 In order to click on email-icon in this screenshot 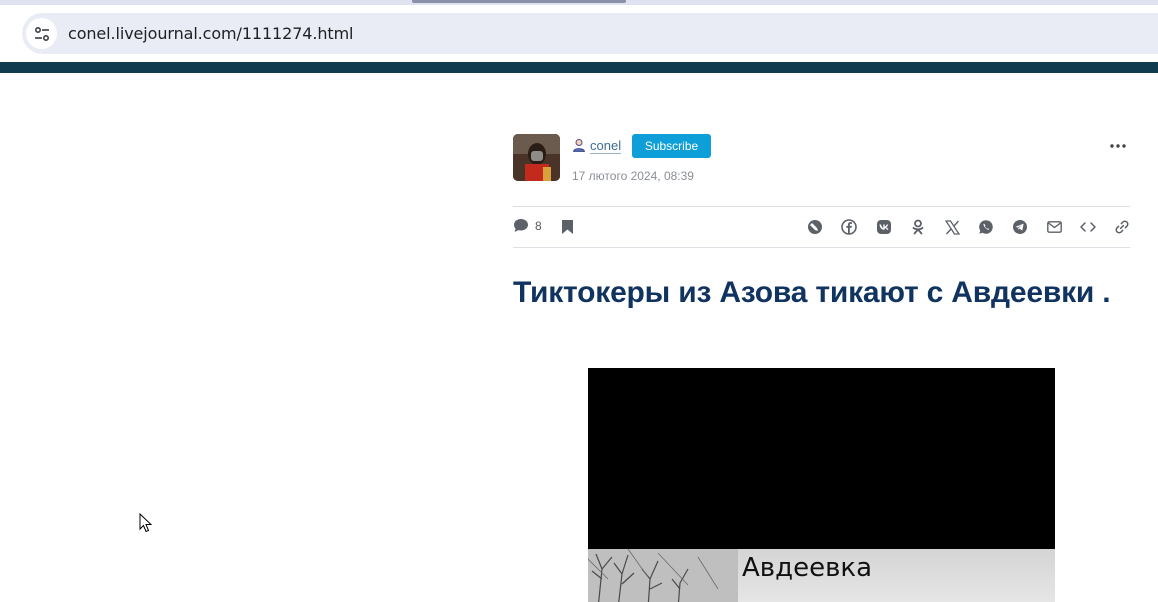, I will do `click(1054, 227)`.